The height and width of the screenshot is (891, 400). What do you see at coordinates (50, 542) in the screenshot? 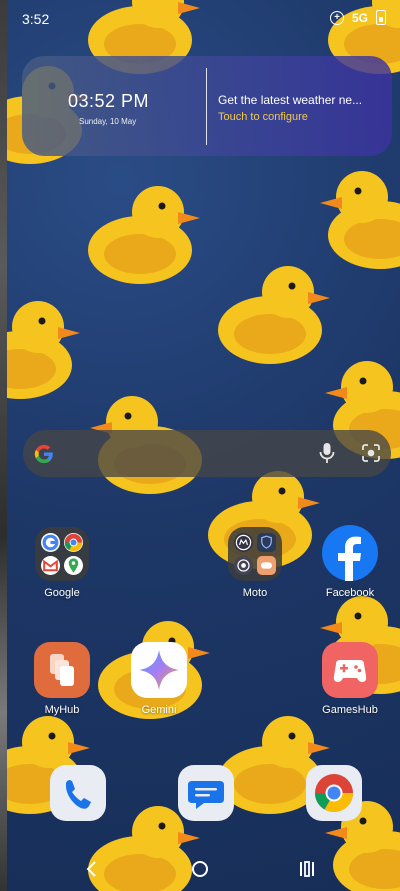
I see `google-mini-icon` at bounding box center [50, 542].